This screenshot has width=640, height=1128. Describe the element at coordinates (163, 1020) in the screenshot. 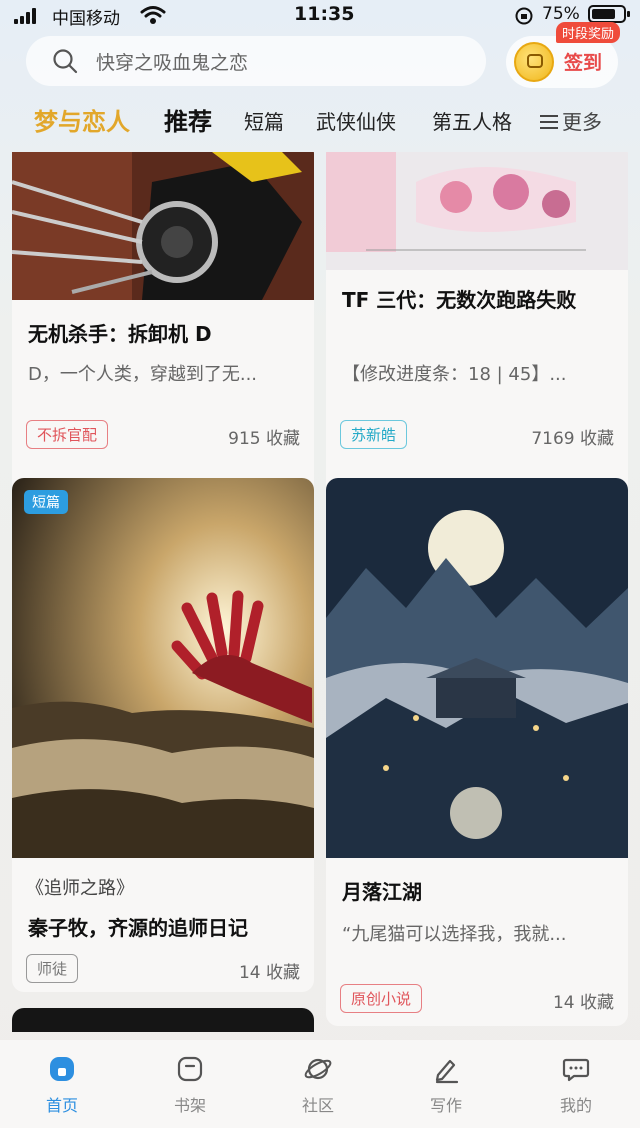

I see `book-card` at that location.